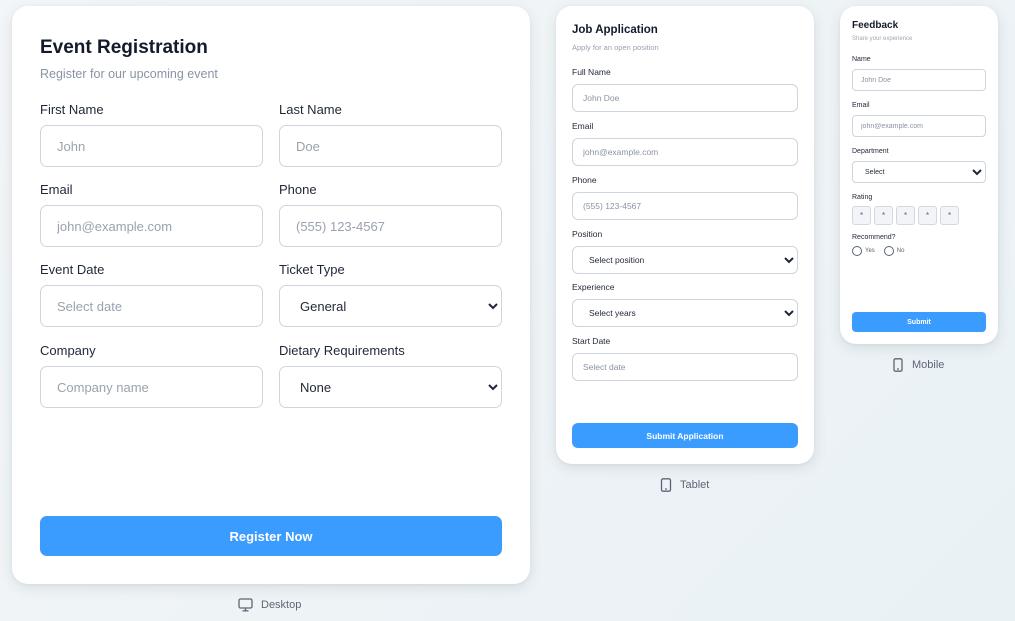 The image size is (1015, 621). Describe the element at coordinates (72, 269) in the screenshot. I see `event-date-label: Event Date` at that location.